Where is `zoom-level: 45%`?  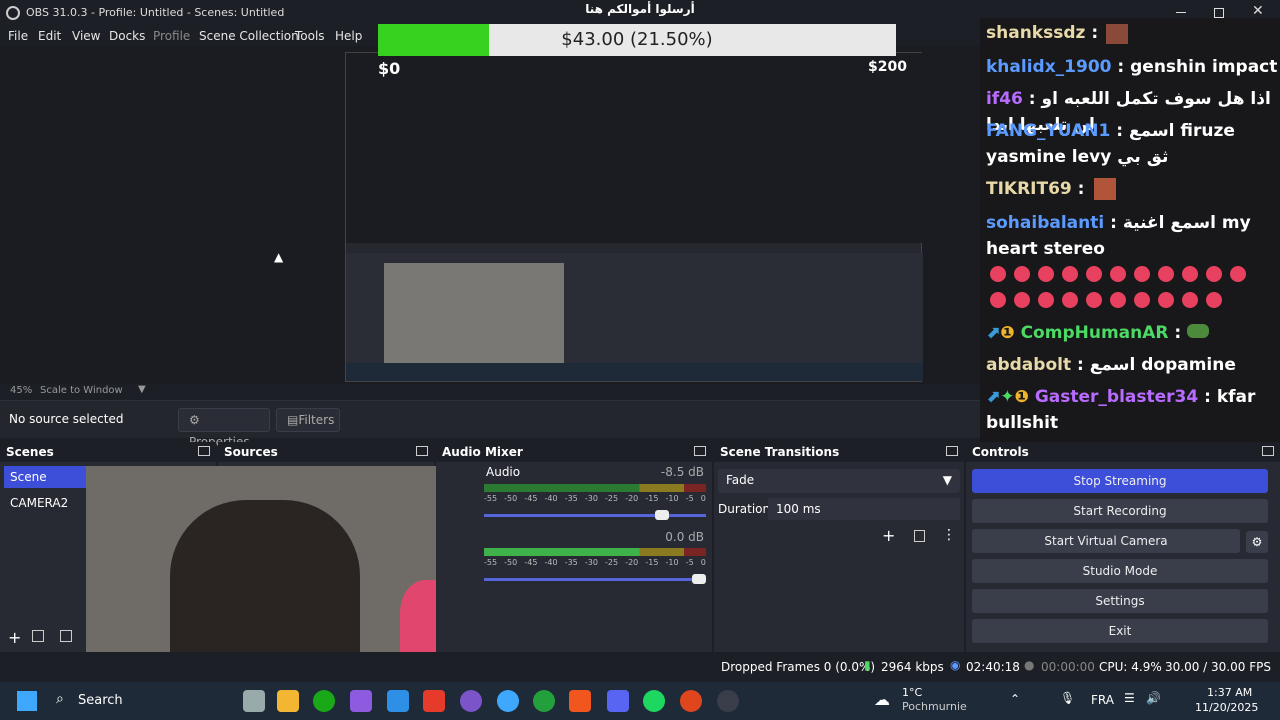
zoom-level: 45% is located at coordinates (21, 390).